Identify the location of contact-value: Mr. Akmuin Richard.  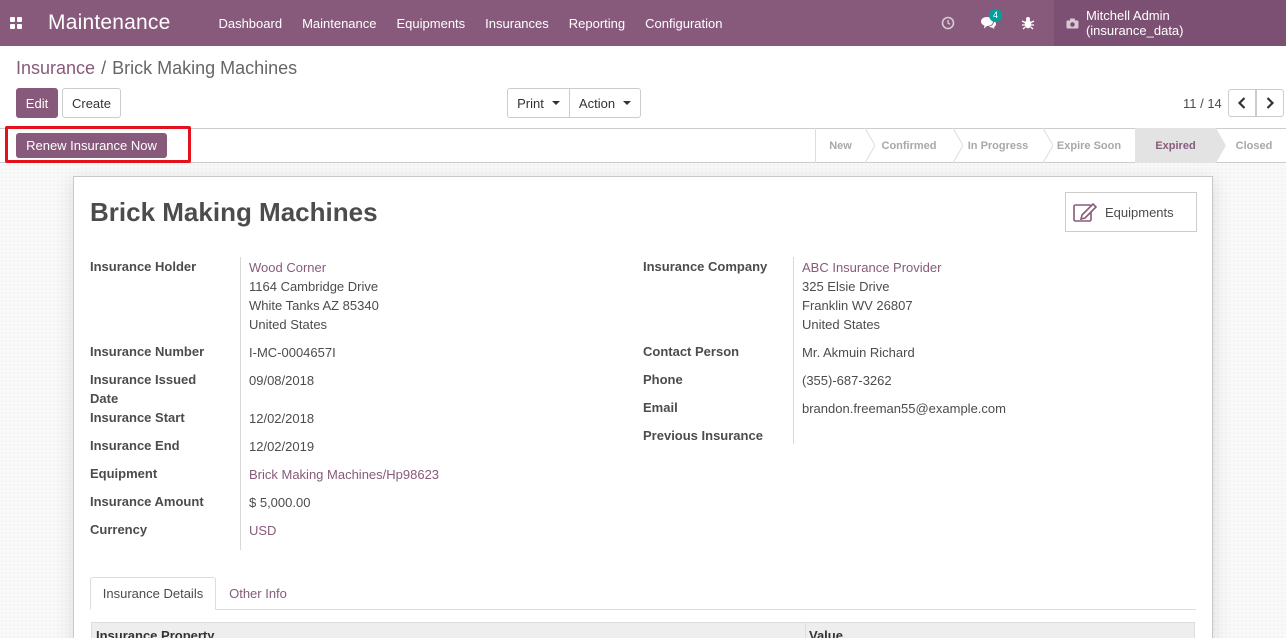
(858, 352).